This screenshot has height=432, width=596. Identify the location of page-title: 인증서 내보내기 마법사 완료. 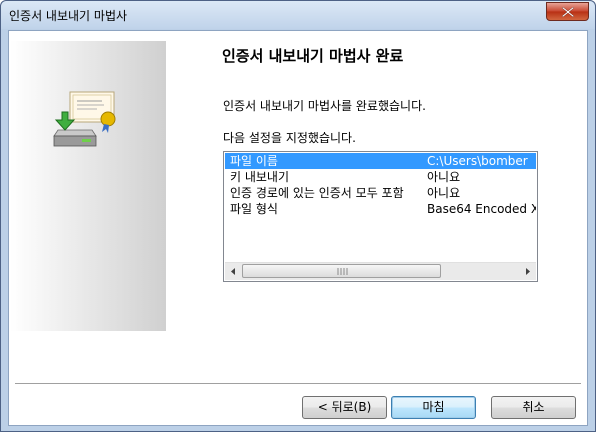
(313, 56).